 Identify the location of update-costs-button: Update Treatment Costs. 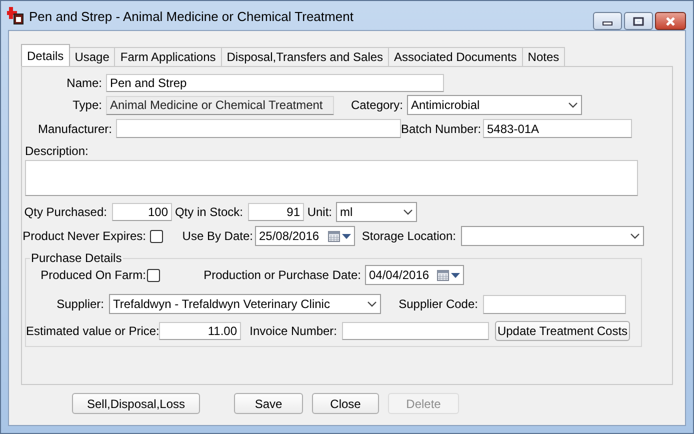
(562, 331).